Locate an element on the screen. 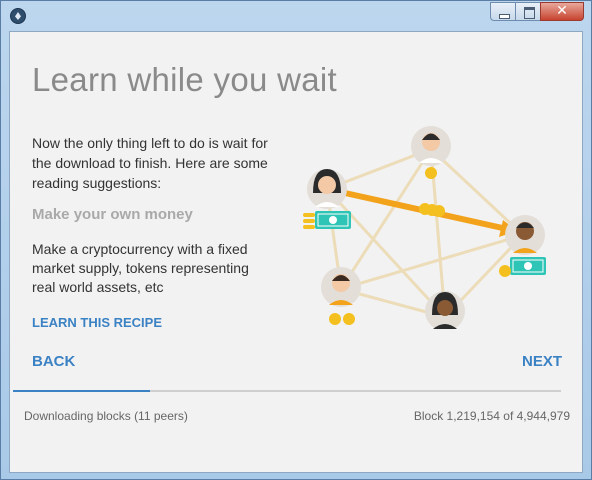 This screenshot has width=592, height=480. maximize-icon is located at coordinates (528, 11).